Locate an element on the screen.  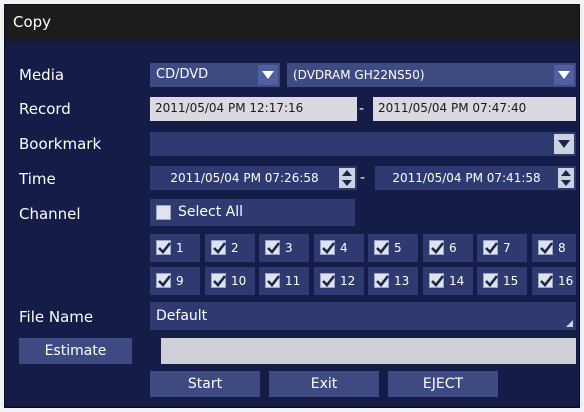
channel-9-item: 9 is located at coordinates (175, 281).